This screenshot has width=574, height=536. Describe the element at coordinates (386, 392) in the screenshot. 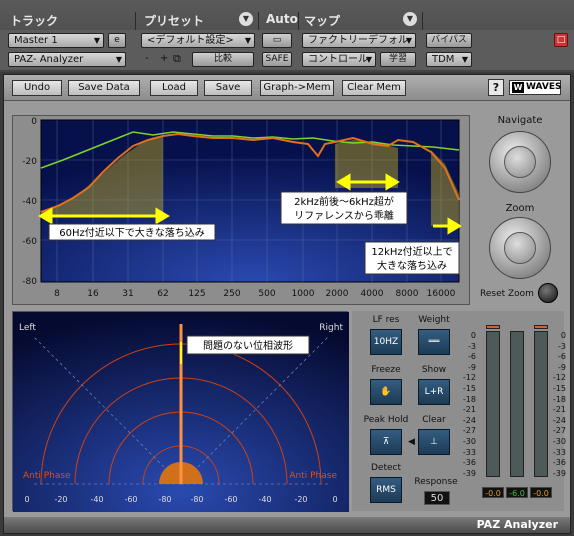

I see `freeze-hand-icon: ✋` at that location.